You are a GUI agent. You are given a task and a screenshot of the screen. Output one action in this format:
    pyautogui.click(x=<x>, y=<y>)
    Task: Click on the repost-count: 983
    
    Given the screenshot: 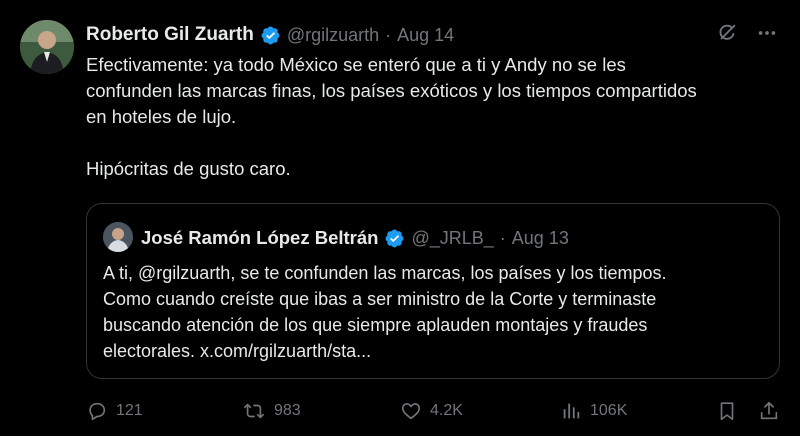 What is the action you would take?
    pyautogui.click(x=287, y=410)
    